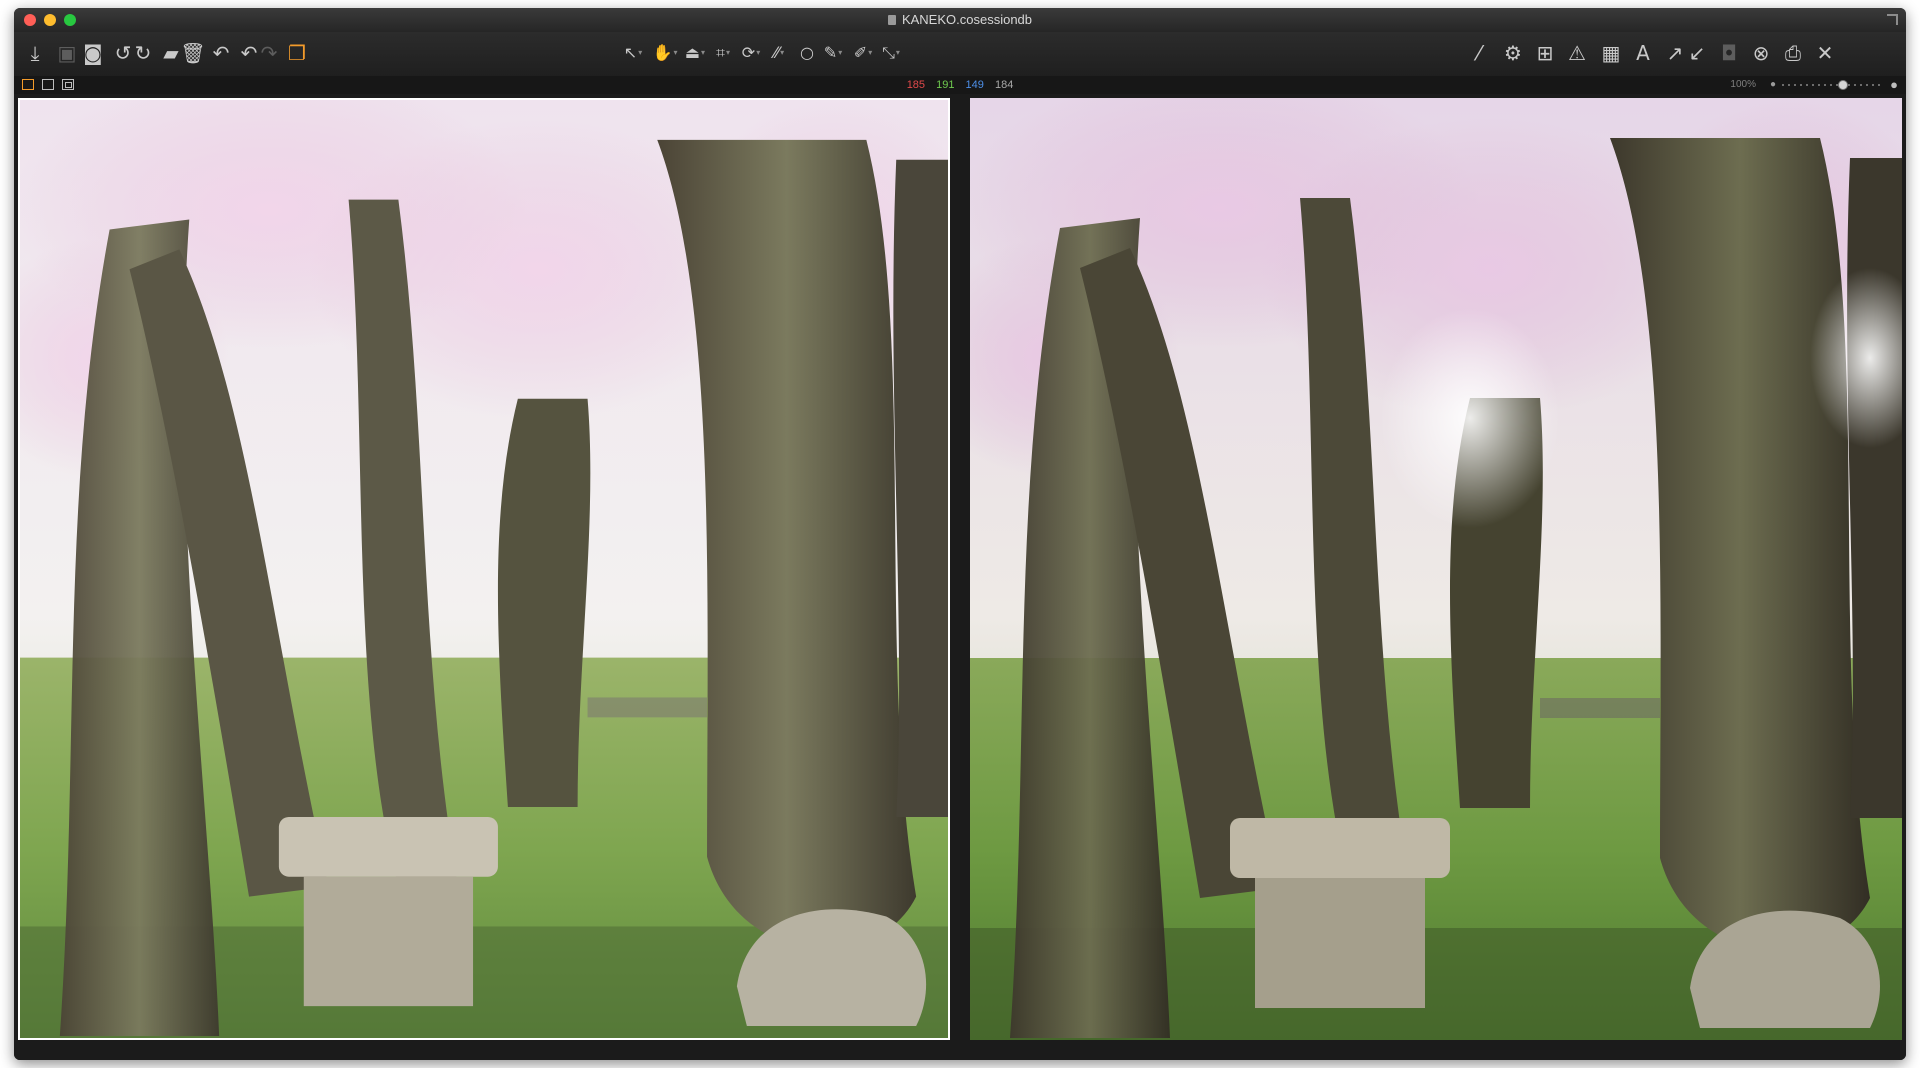 This screenshot has height=1068, width=1920. Describe the element at coordinates (67, 53) in the screenshot. I see `camera-icon: ▣` at that location.